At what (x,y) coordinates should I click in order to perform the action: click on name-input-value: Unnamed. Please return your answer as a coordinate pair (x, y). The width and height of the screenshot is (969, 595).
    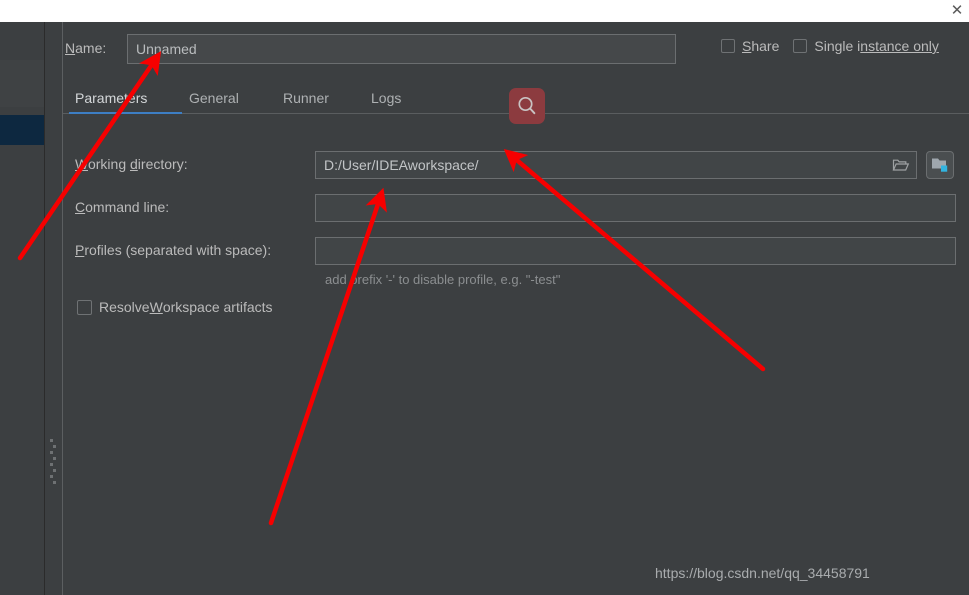
    Looking at the image, I should click on (166, 49).